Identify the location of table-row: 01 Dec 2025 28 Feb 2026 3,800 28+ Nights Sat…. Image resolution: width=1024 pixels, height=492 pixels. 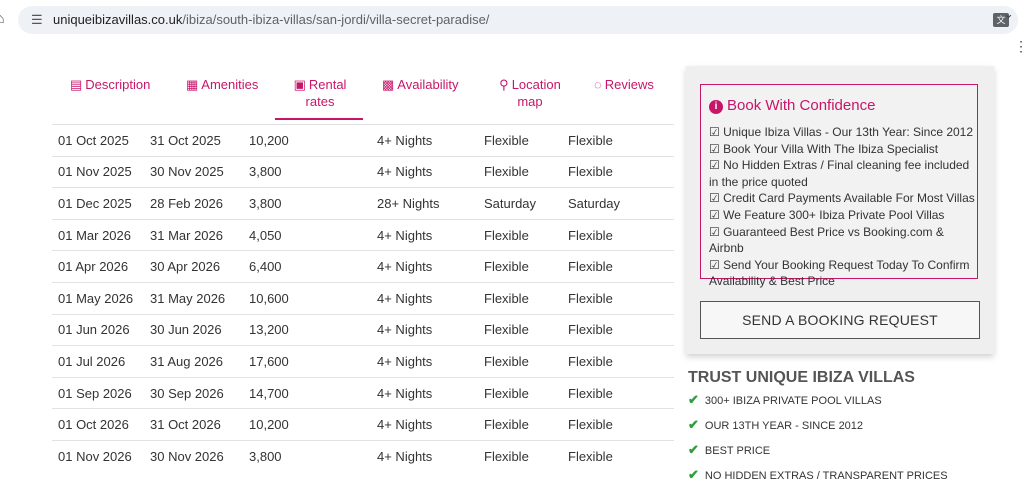
(363, 203).